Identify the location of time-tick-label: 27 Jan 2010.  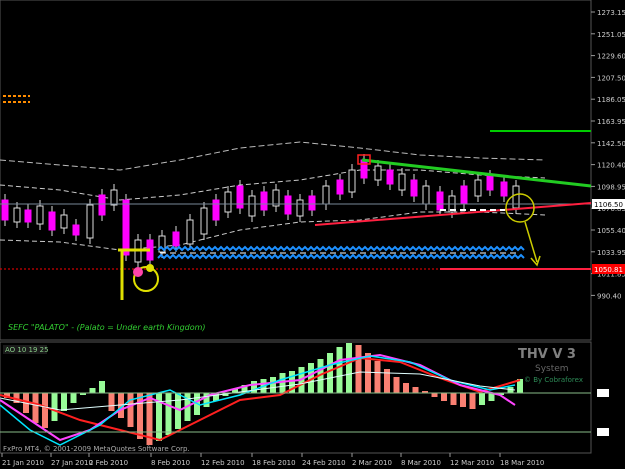
(72, 463).